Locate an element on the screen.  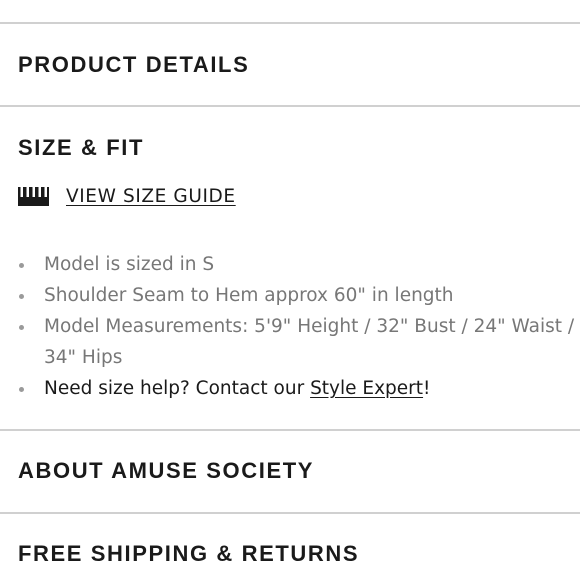
size-guide-link: VIEW SIZE GUIDE is located at coordinates (127, 196).